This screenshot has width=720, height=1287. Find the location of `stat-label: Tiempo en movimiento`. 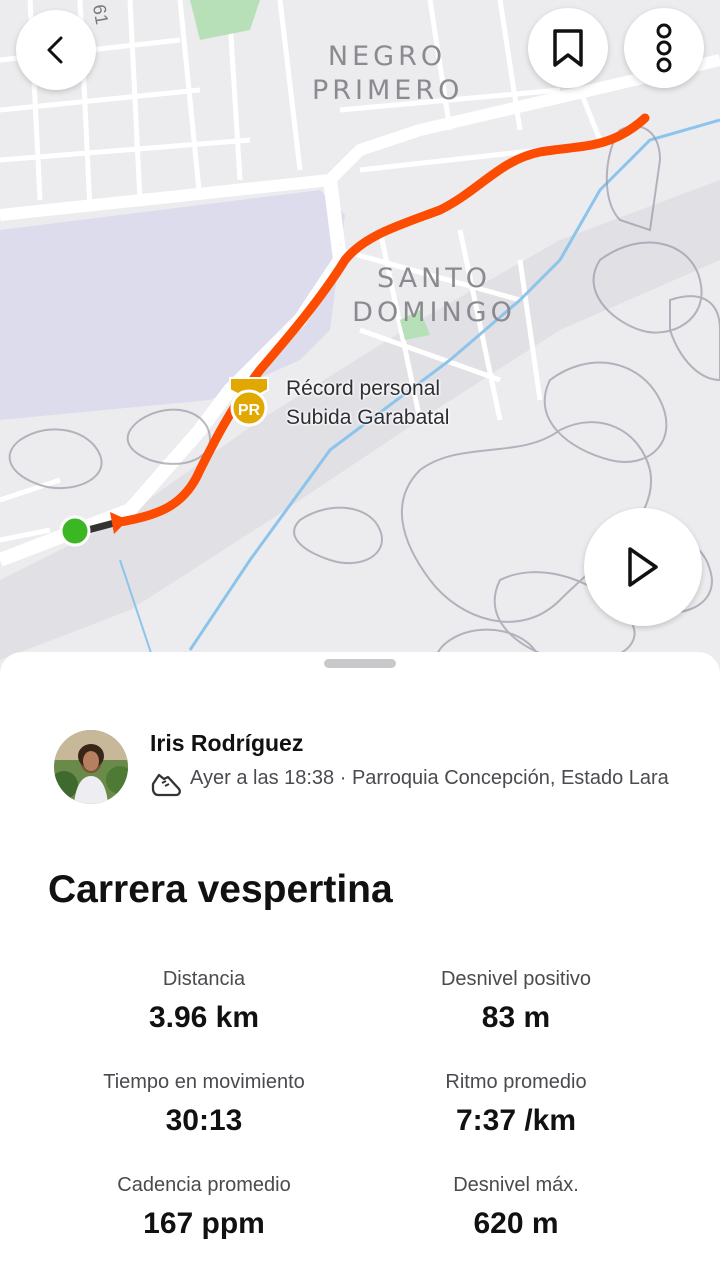

stat-label: Tiempo en movimiento is located at coordinates (204, 1082).